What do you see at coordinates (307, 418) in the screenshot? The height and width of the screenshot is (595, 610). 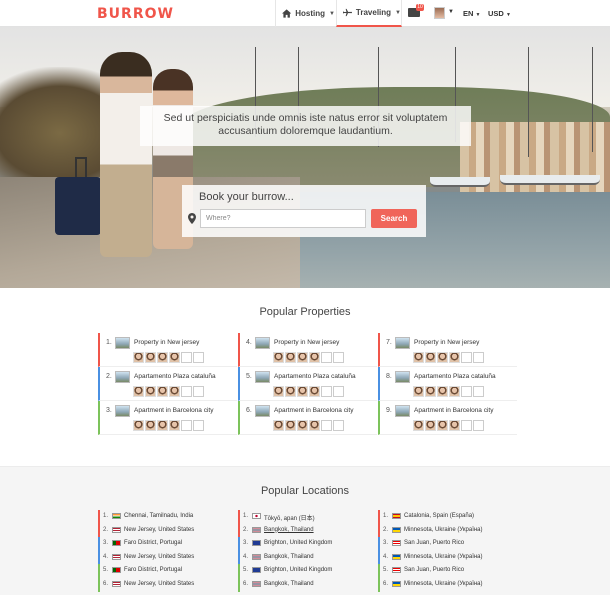 I see `property-item: 6. Apartment in Barcelona city` at bounding box center [307, 418].